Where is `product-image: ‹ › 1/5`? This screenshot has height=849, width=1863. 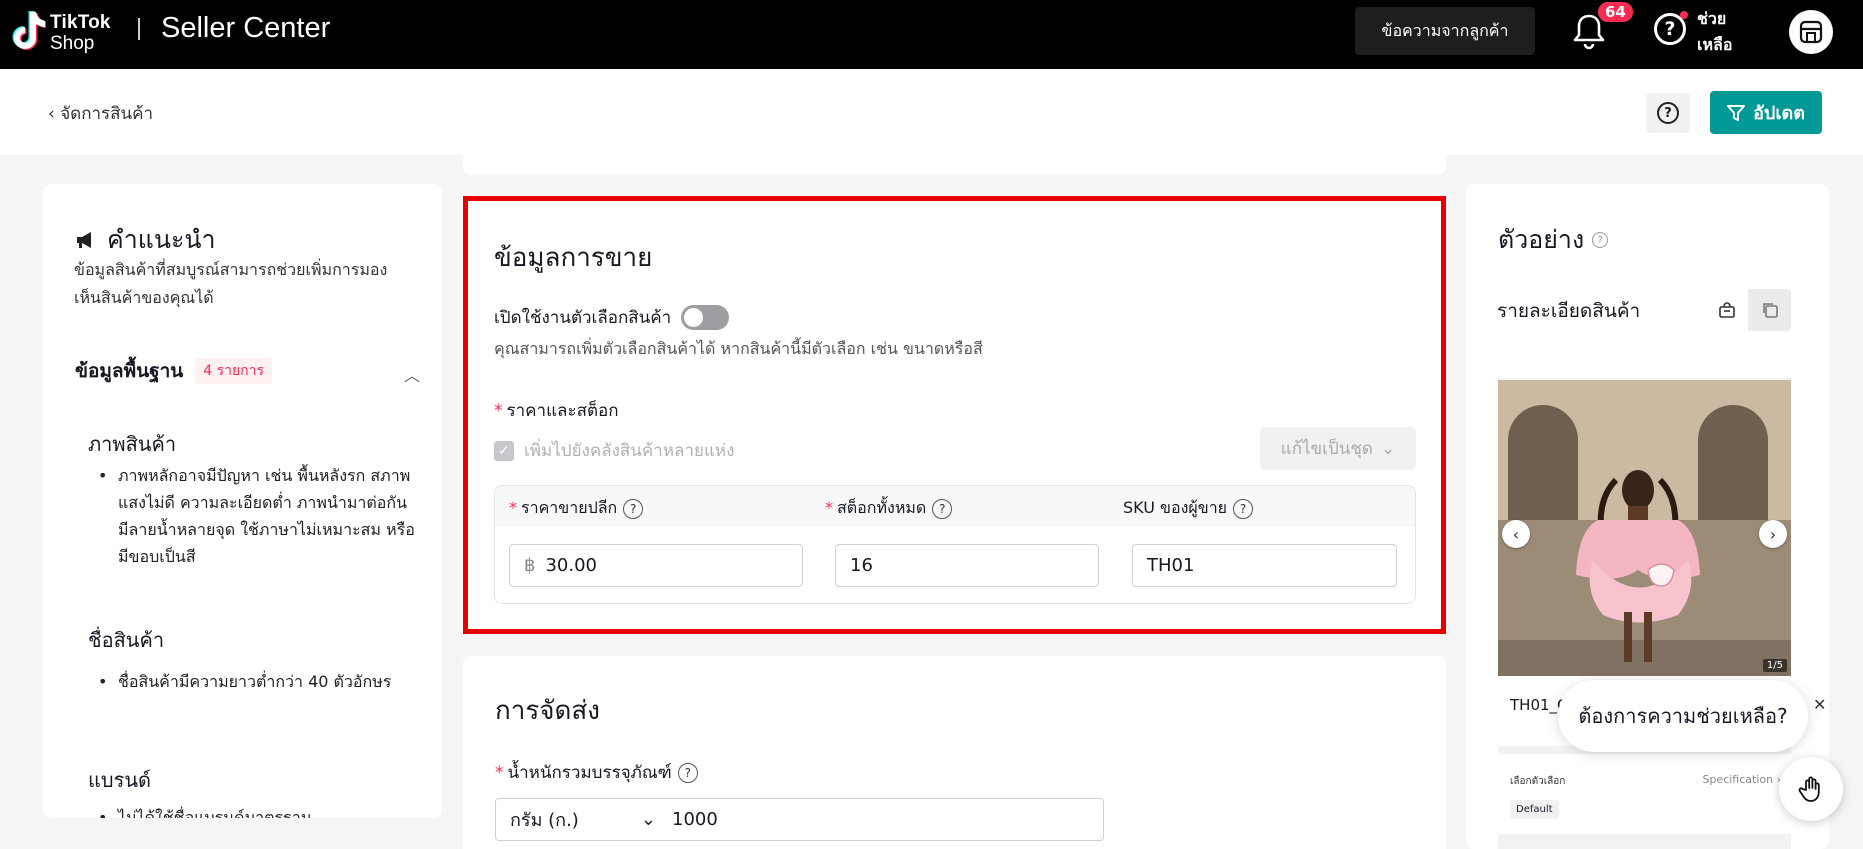
product-image: ‹ › 1/5 is located at coordinates (1644, 528).